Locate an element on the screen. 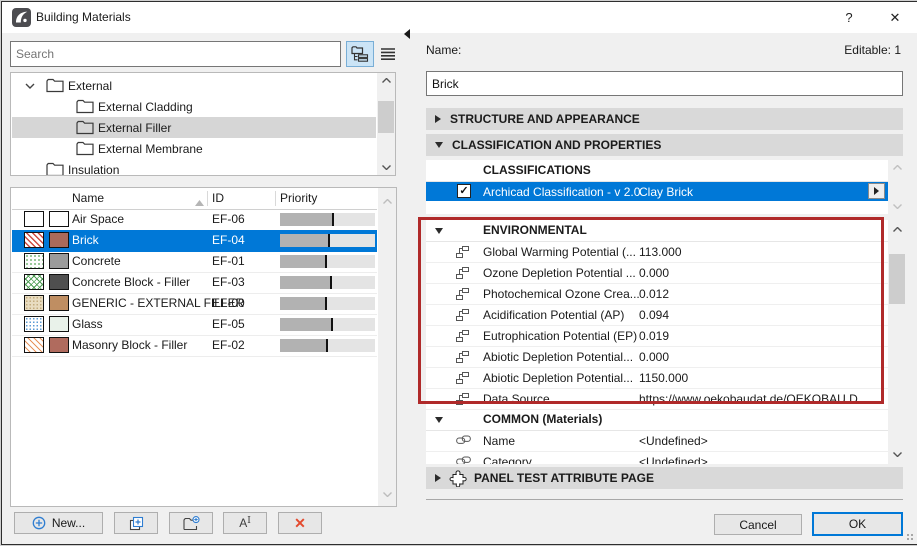 The height and width of the screenshot is (546, 917). material-name: Brick is located at coordinates (85, 240).